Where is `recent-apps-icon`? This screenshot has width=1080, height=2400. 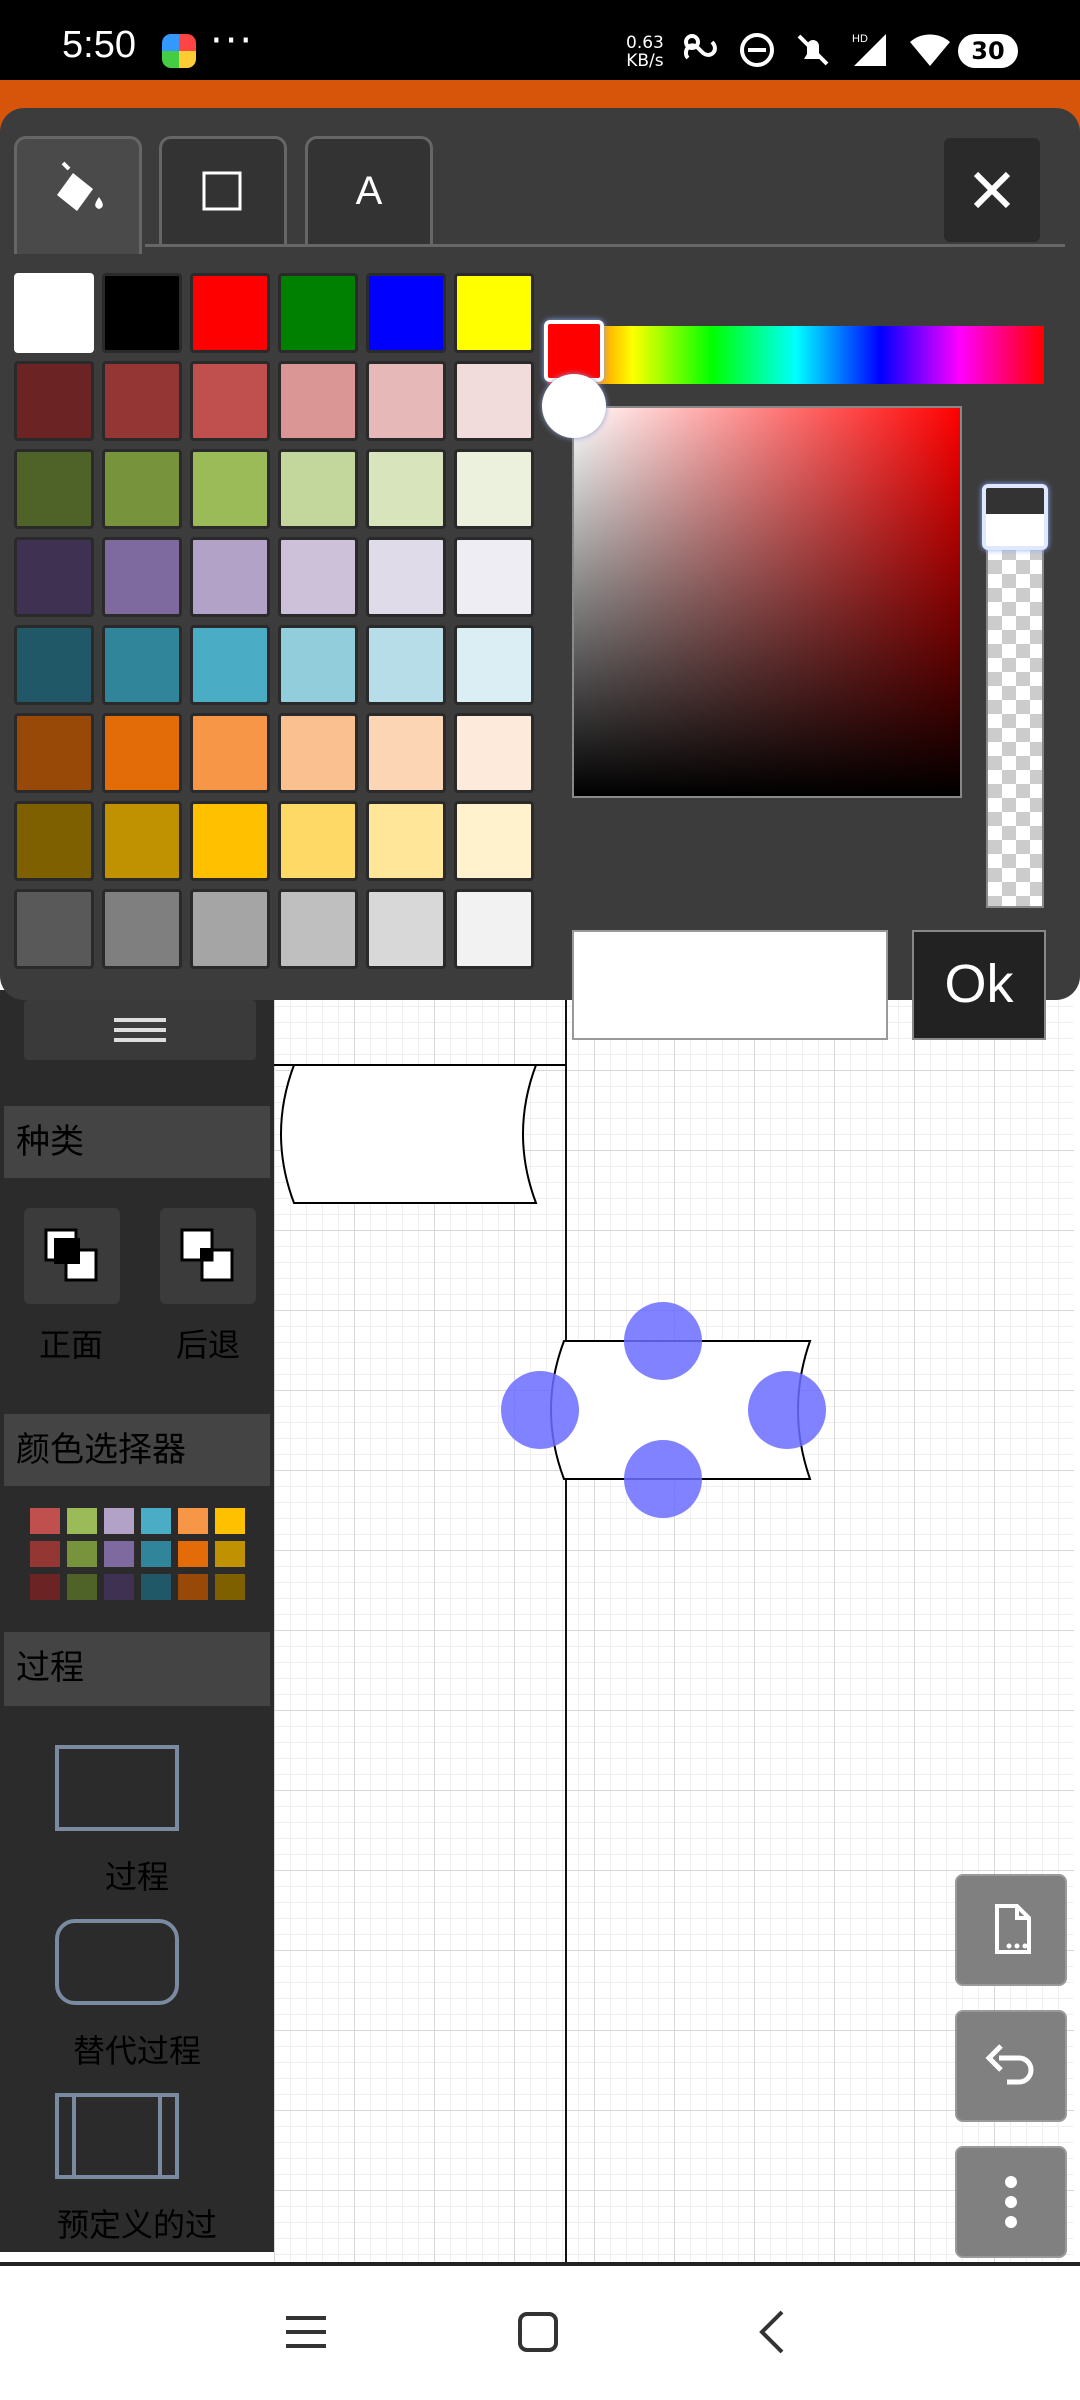
recent-apps-icon is located at coordinates (306, 2332).